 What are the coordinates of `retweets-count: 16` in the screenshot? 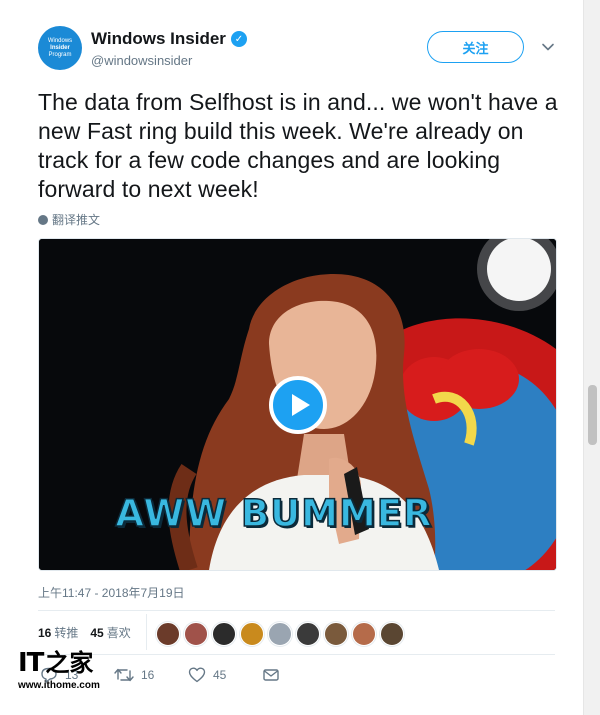 It's located at (45, 633).